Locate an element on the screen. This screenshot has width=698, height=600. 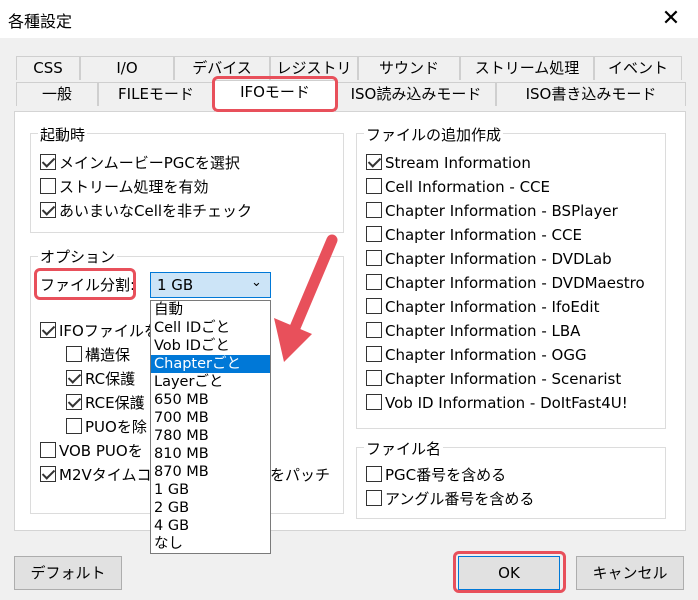
dropdown-option: 4 GB is located at coordinates (210, 526).